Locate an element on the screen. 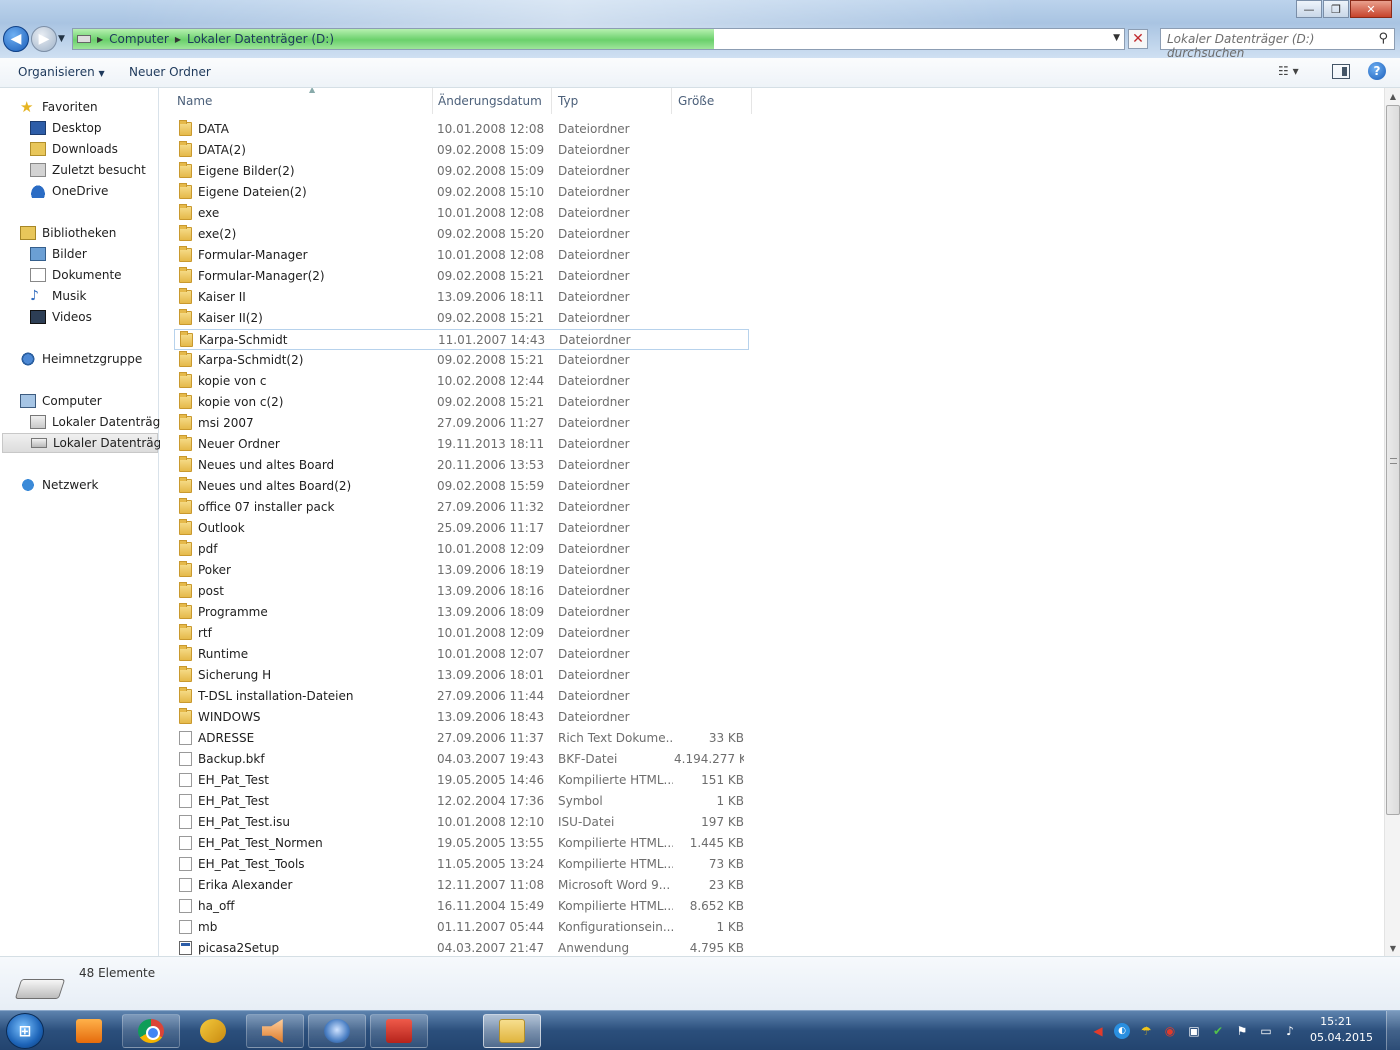  folder-row: Kaiser II 13.09.2006 18:11 Dateiordner is located at coordinates (461, 297).